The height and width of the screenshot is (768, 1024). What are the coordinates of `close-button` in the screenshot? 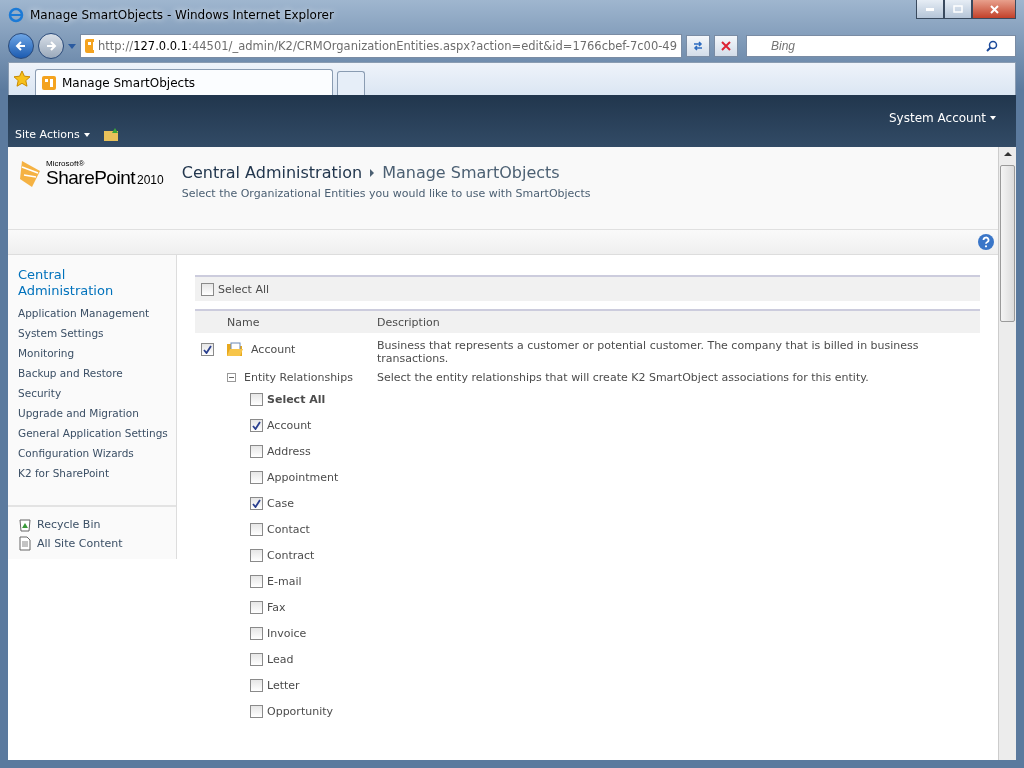 It's located at (994, 9).